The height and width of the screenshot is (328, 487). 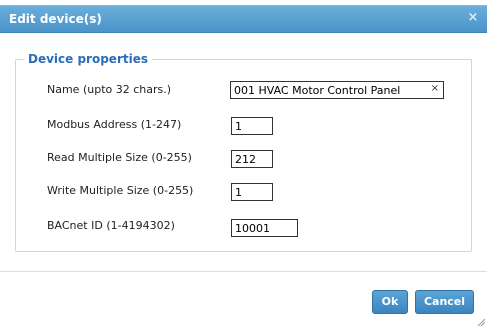 I want to click on ok-button: Ok, so click(x=390, y=302).